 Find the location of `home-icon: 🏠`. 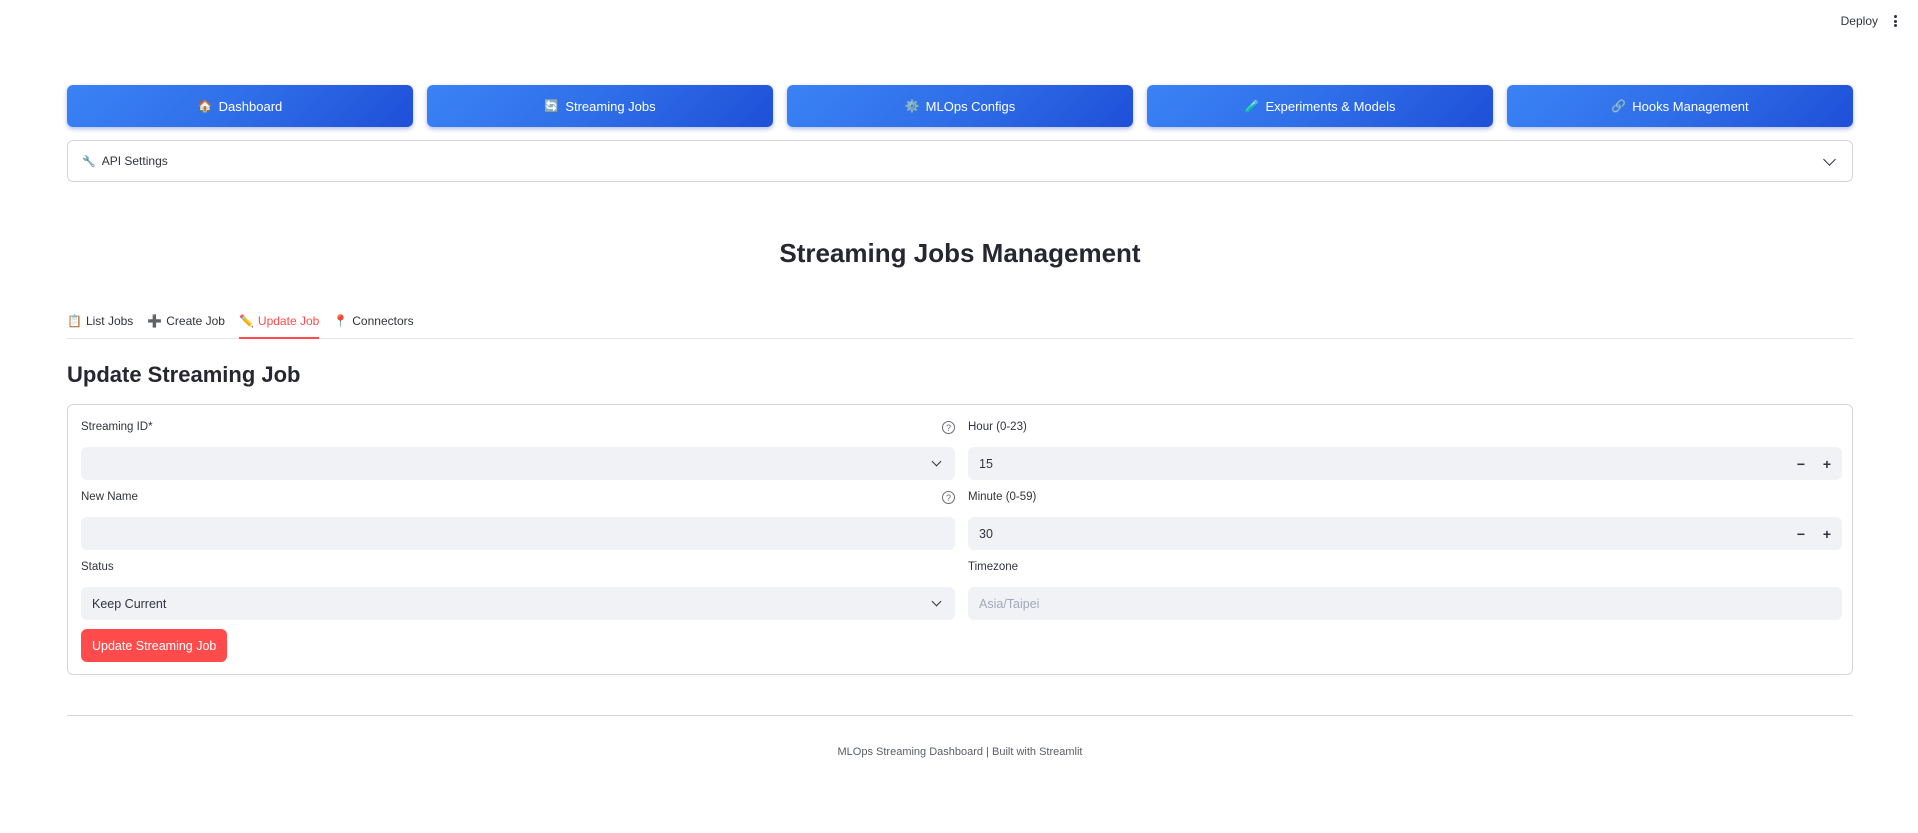

home-icon: 🏠 is located at coordinates (205, 106).